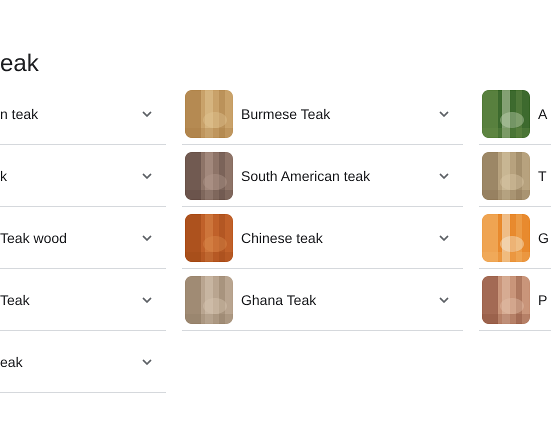  I want to click on item-label: P, so click(544, 300).